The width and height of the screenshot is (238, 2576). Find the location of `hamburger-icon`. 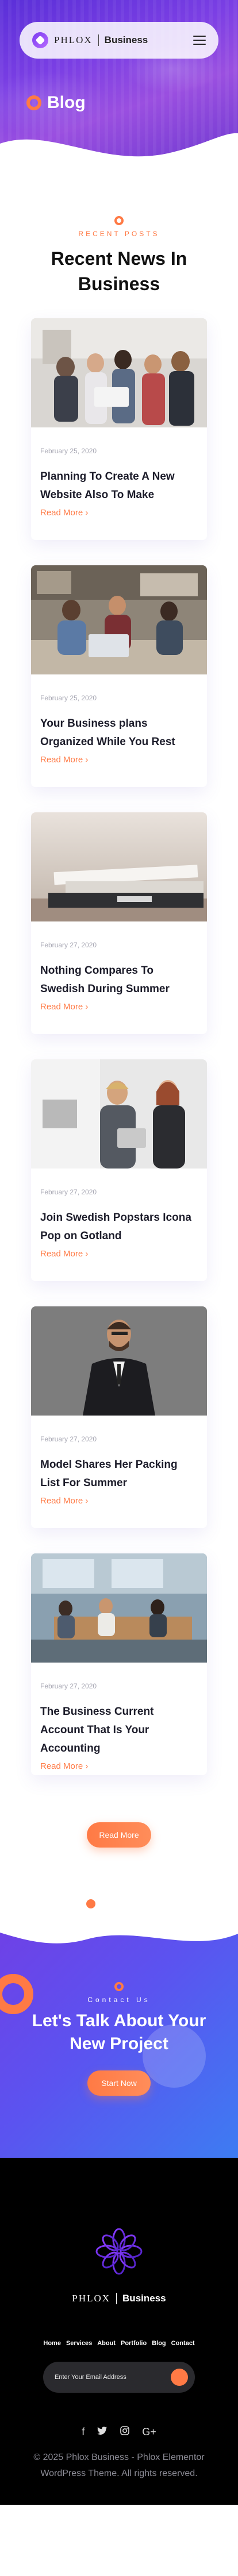

hamburger-icon is located at coordinates (200, 41).